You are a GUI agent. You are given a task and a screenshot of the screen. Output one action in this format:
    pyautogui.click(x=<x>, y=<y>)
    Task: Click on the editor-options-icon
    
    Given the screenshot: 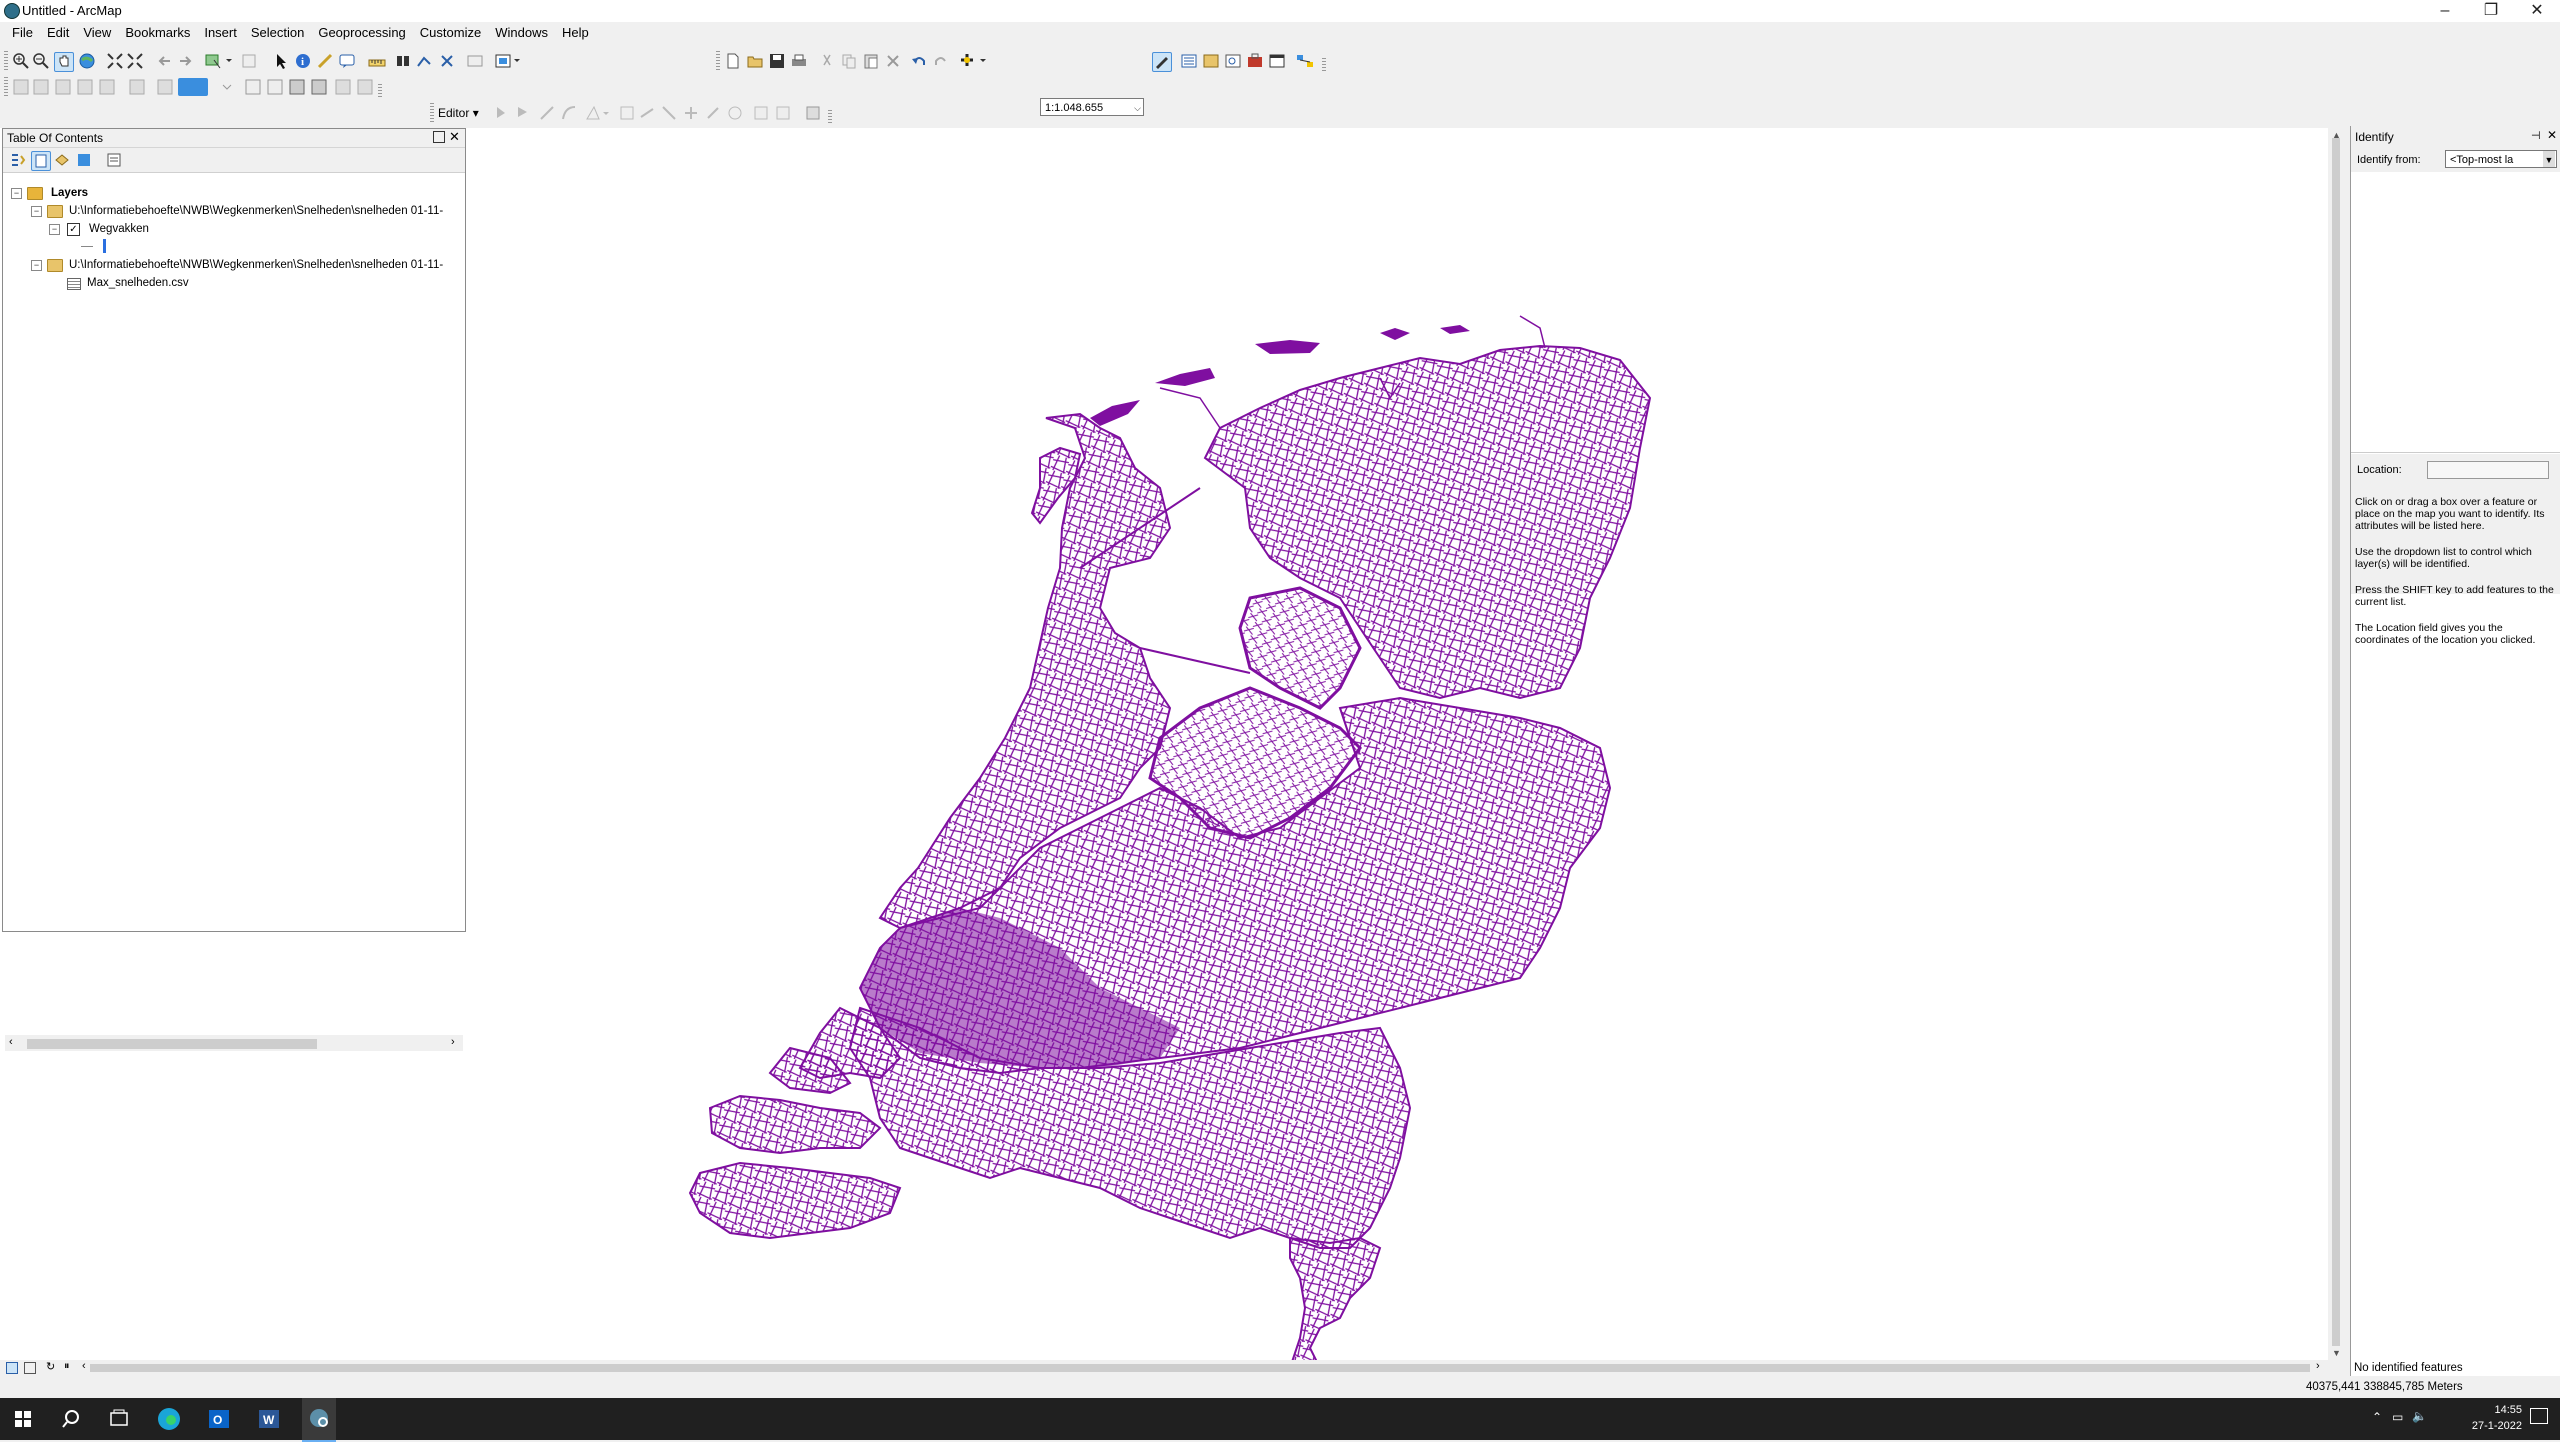 What is the action you would take?
    pyautogui.click(x=813, y=113)
    